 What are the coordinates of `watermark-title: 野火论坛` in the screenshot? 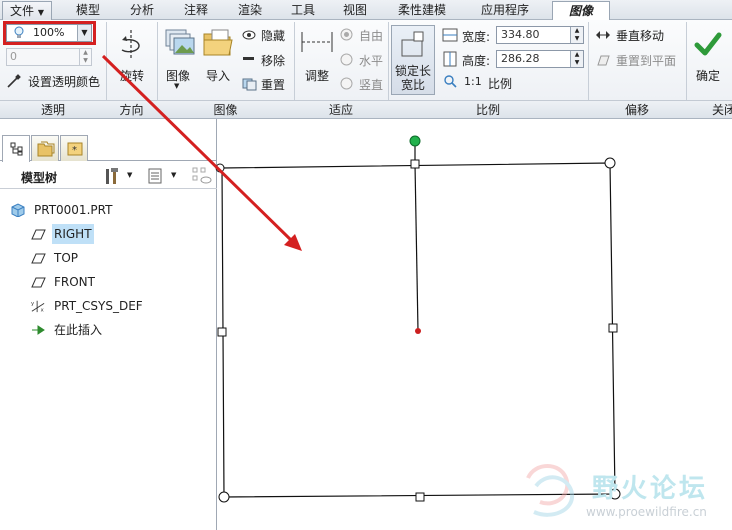 It's located at (650, 489).